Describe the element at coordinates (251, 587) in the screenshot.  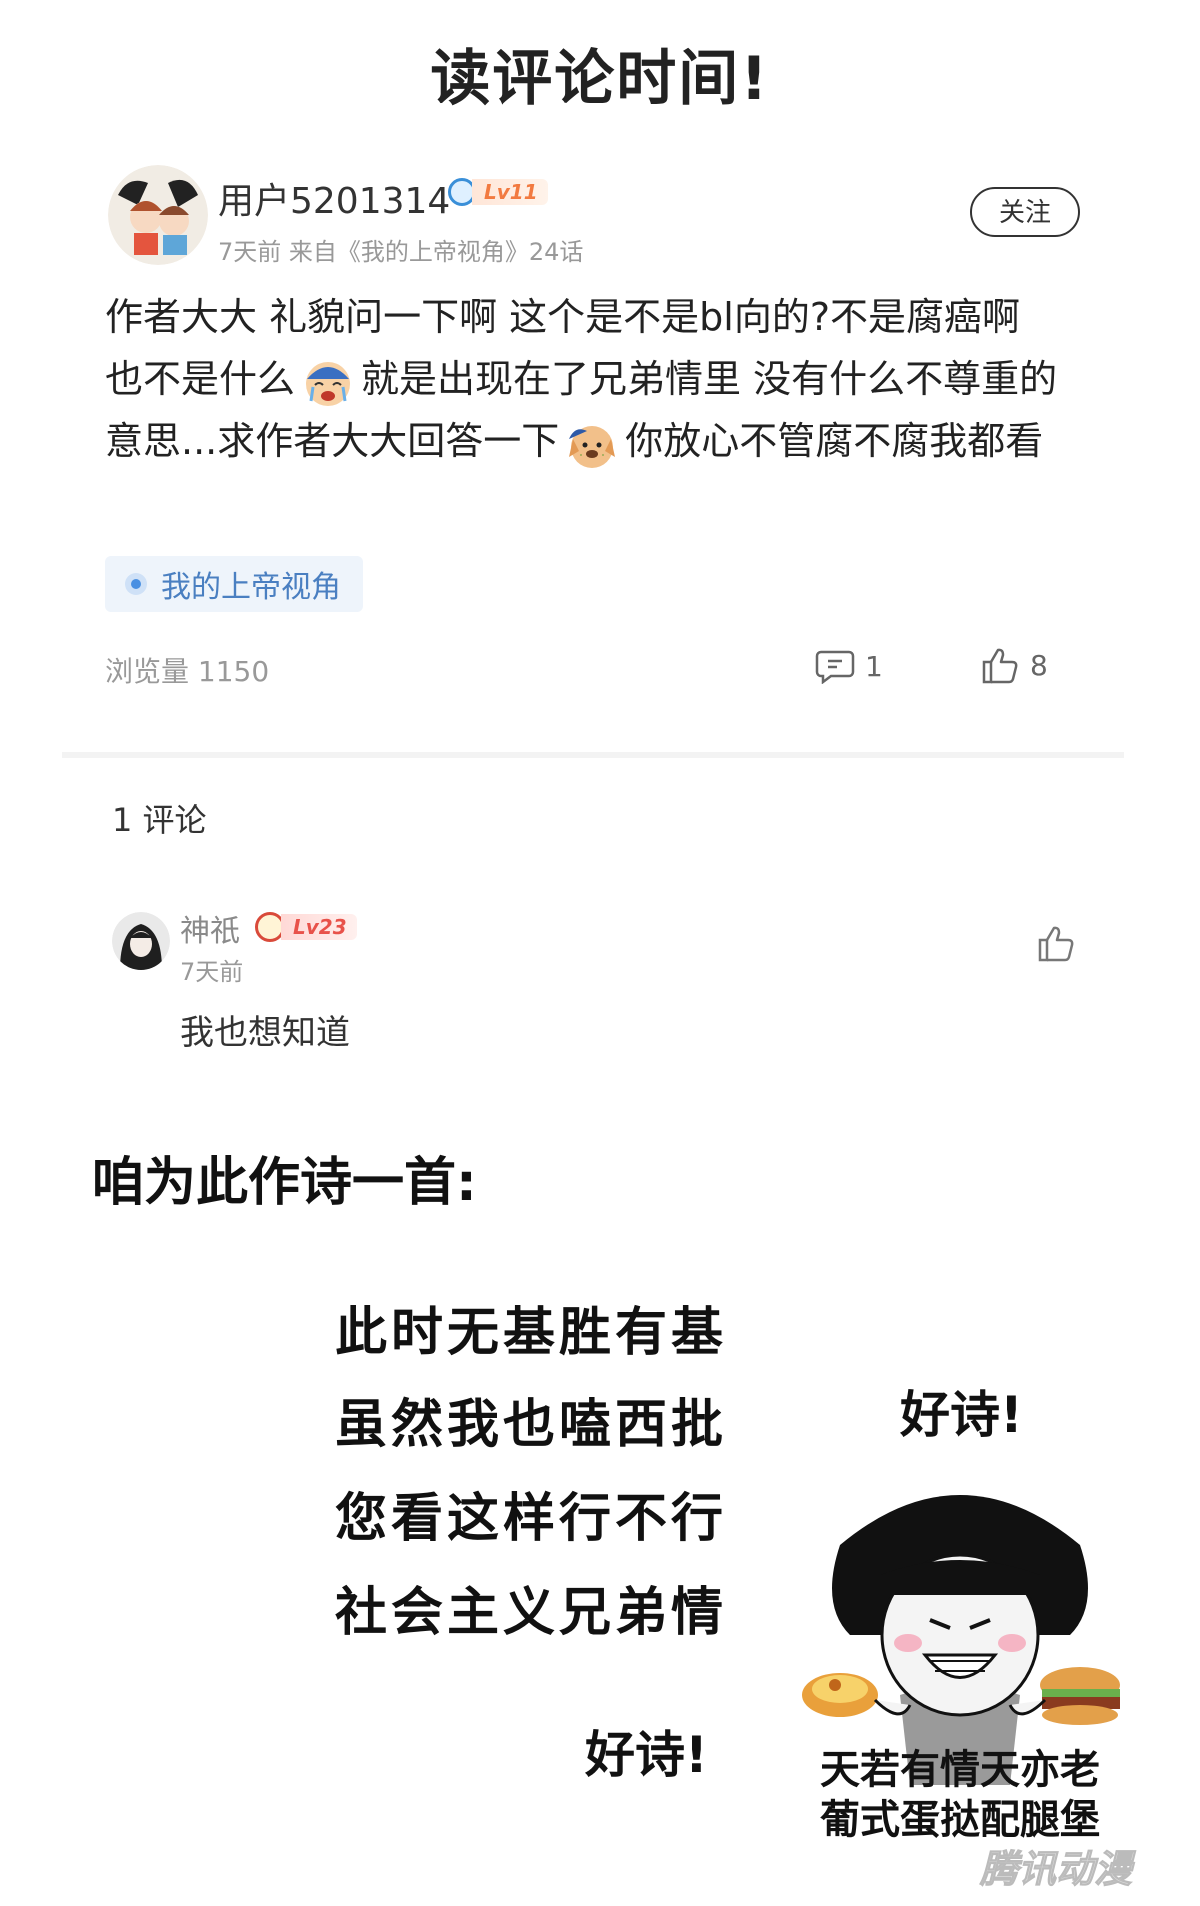
I see `topic-label: 我的上帝视角` at that location.